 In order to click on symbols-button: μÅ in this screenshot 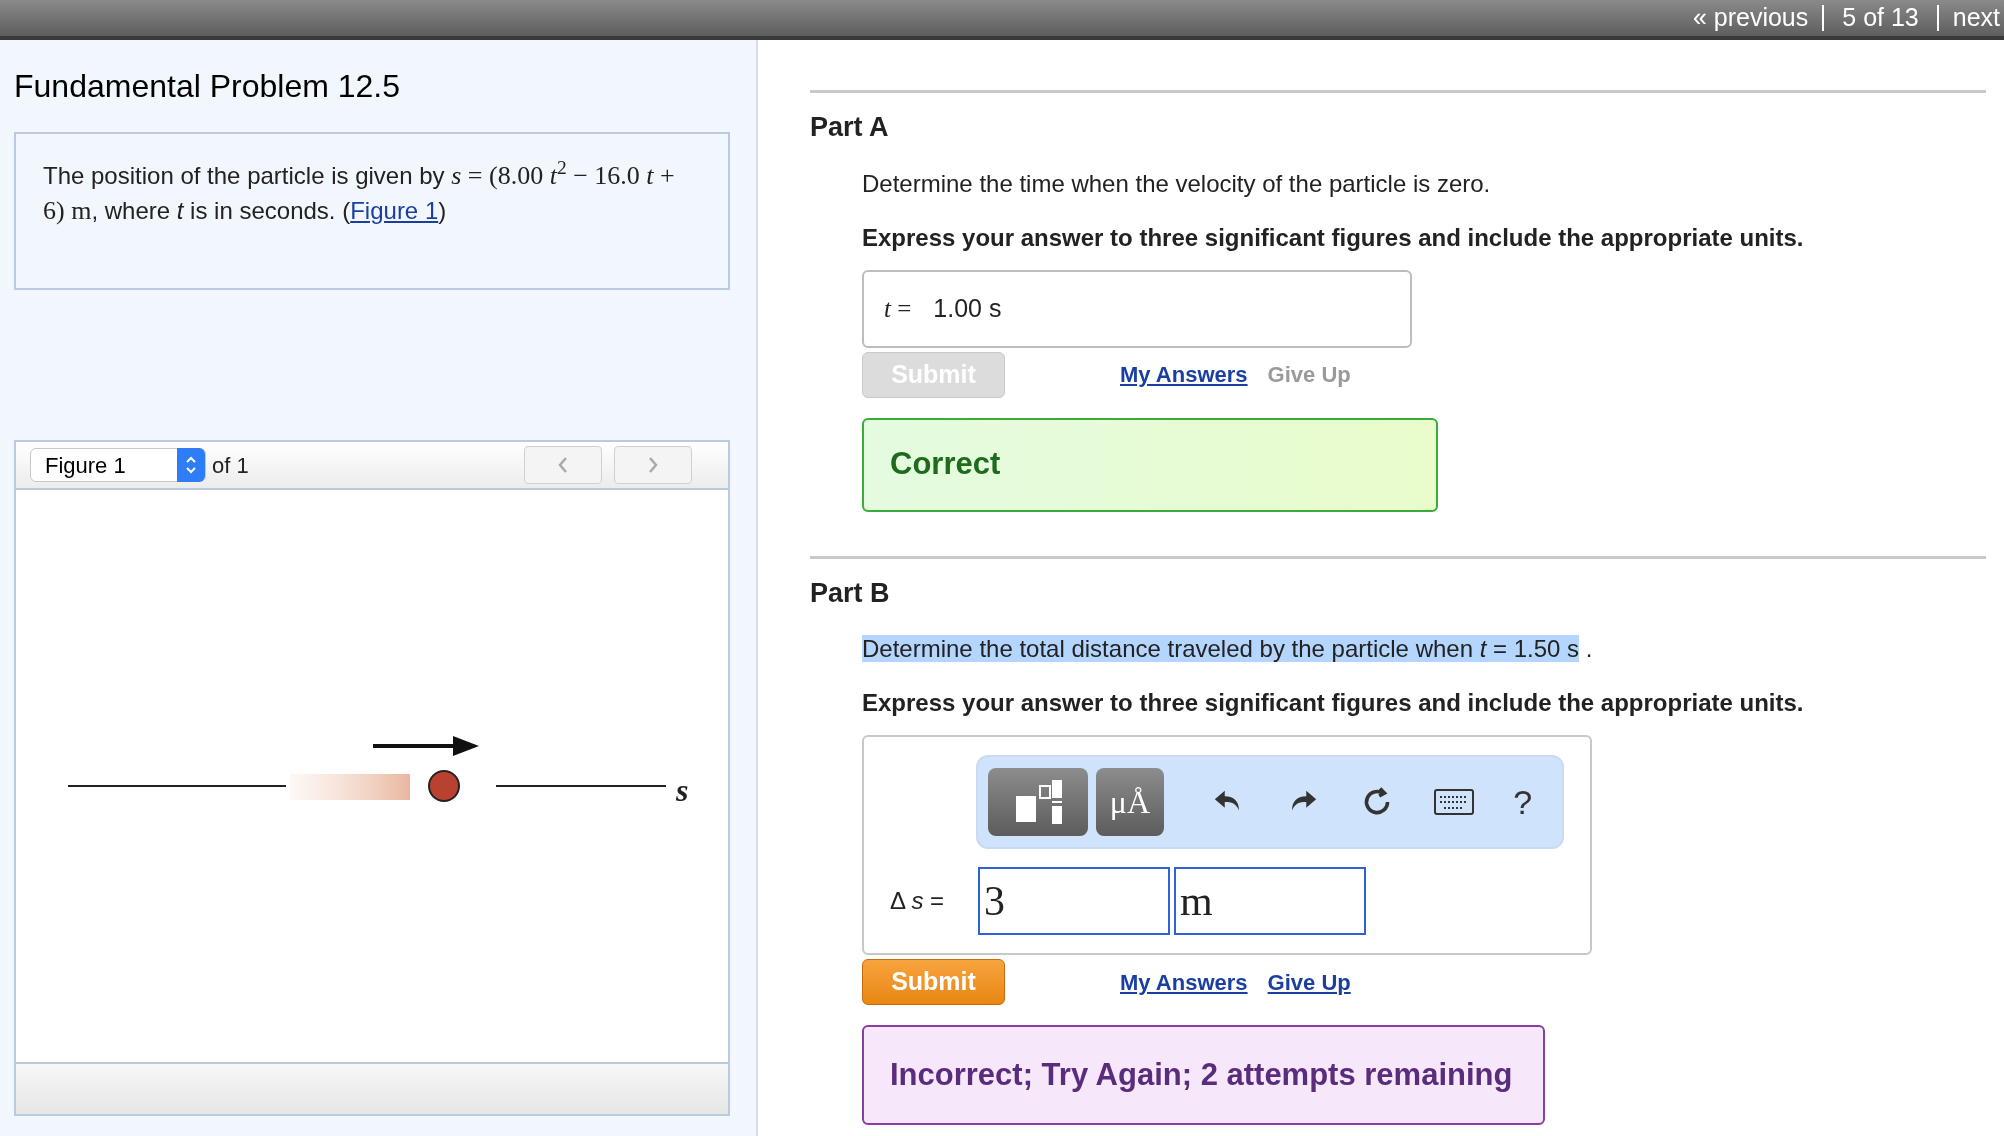, I will do `click(1130, 802)`.